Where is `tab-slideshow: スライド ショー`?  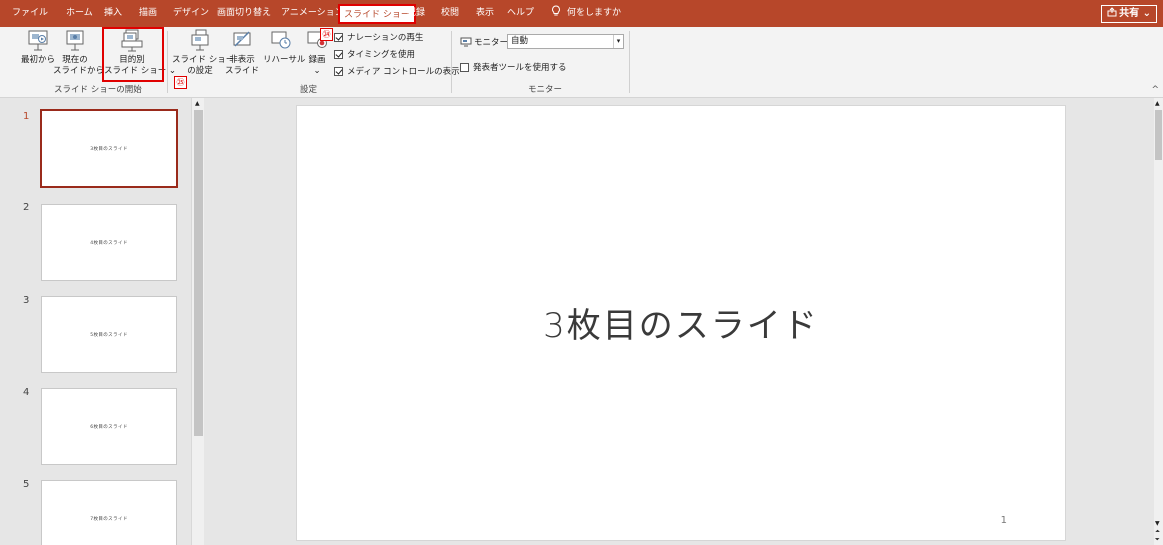
tab-slideshow: スライド ショー is located at coordinates (377, 14).